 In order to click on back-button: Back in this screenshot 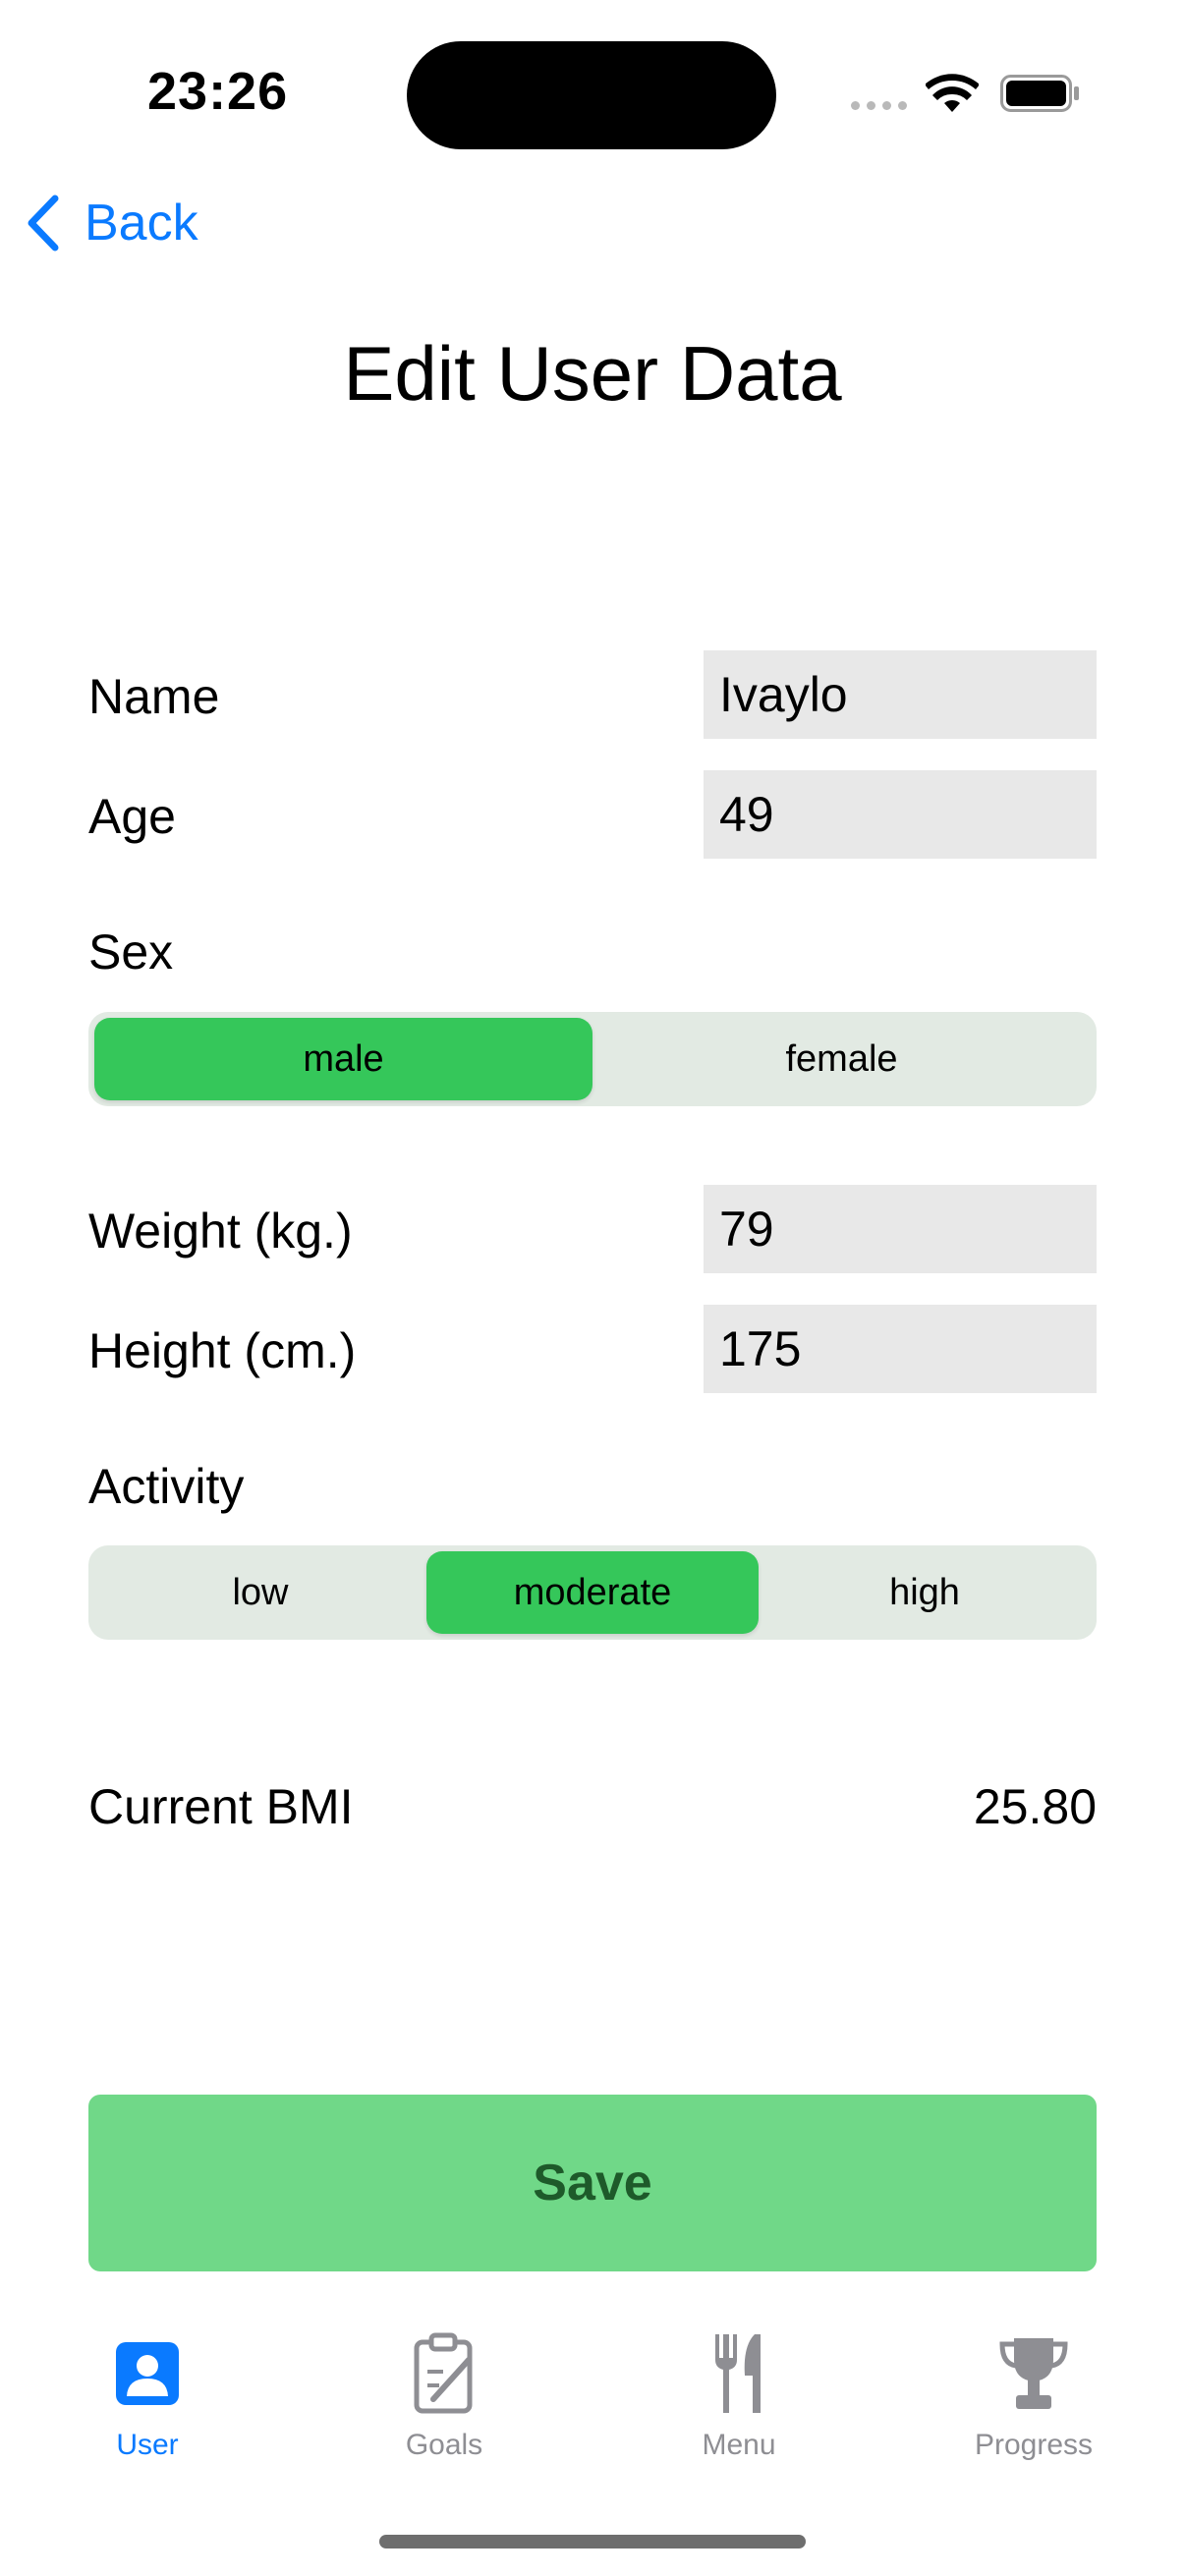, I will do `click(111, 223)`.